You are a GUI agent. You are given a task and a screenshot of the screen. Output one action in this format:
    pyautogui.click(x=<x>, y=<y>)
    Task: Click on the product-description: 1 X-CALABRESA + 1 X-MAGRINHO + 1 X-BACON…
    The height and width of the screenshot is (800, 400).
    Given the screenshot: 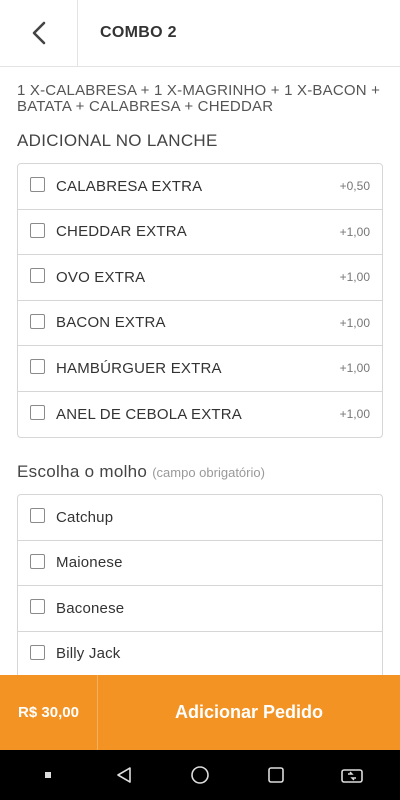 What is the action you would take?
    pyautogui.click(x=199, y=98)
    